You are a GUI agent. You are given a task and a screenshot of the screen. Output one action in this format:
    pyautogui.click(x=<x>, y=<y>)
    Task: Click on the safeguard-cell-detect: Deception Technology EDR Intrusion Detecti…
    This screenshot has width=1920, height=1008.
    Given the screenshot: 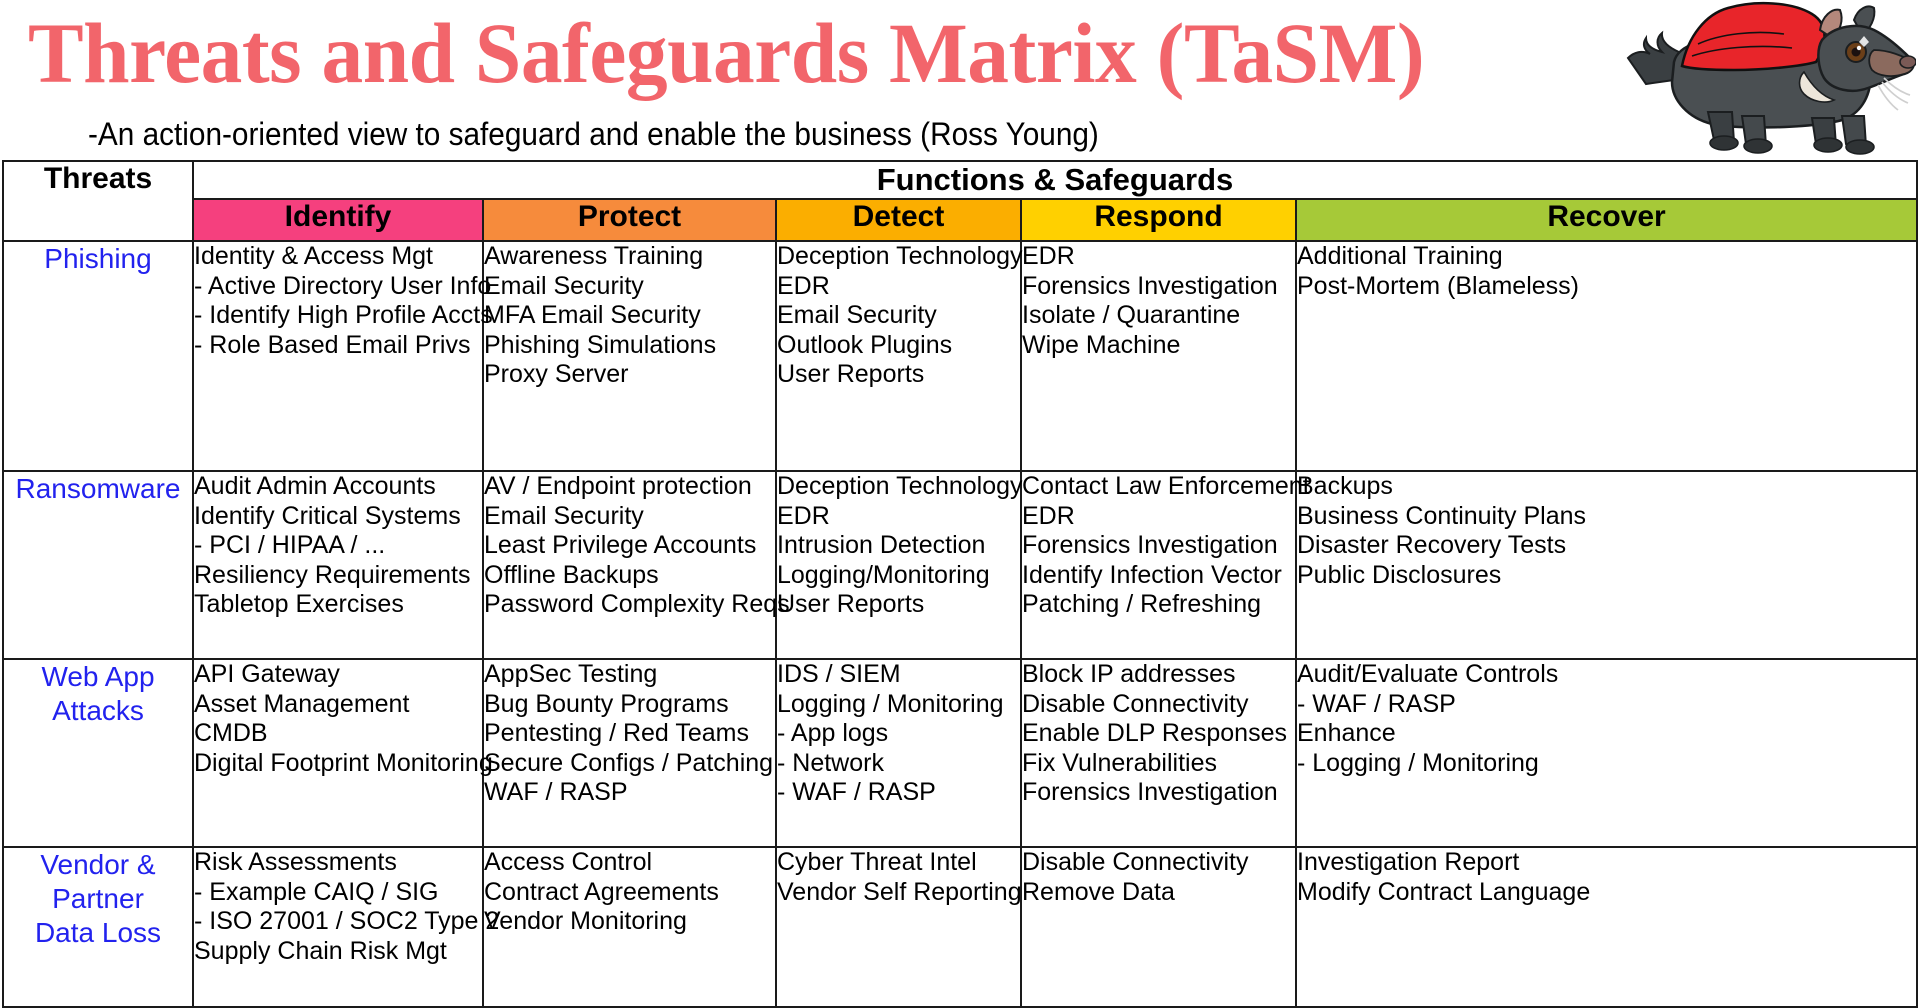 What is the action you would take?
    pyautogui.click(x=899, y=565)
    